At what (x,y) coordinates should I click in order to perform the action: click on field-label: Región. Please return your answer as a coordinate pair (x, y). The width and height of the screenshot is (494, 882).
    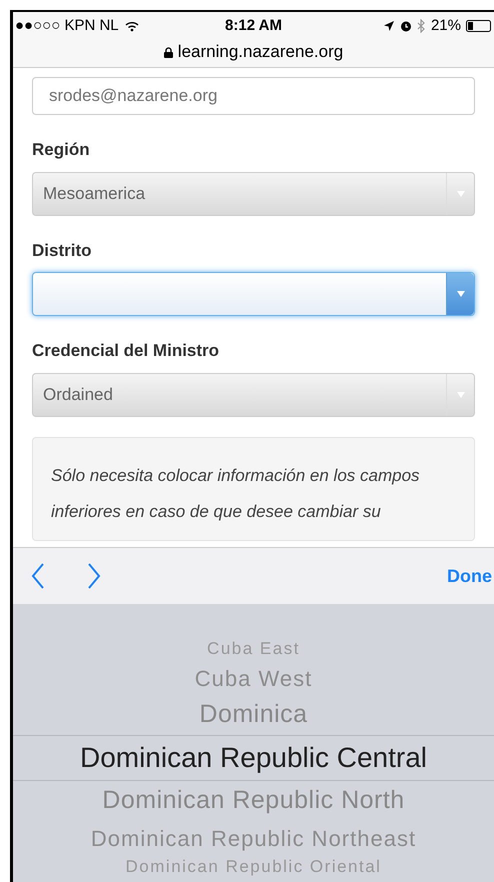
    Looking at the image, I should click on (61, 150).